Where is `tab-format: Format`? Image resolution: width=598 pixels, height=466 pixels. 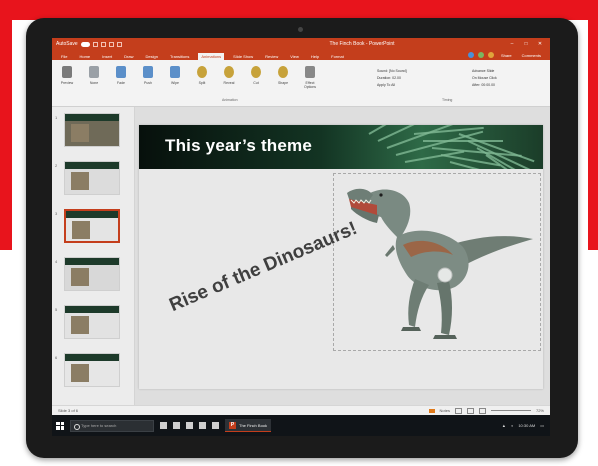 tab-format: Format is located at coordinates (337, 56).